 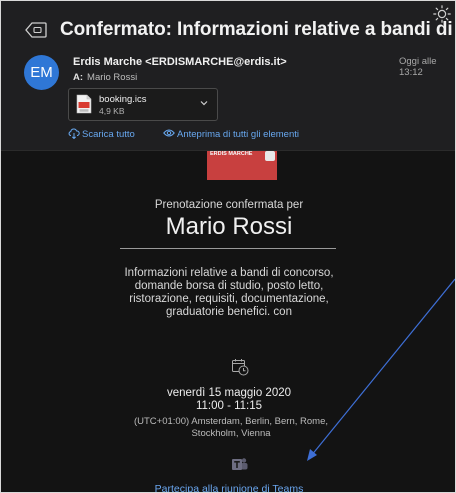 I want to click on join-teams-meeting-link: Partecipa alla riunione di Teams, so click(x=228, y=487).